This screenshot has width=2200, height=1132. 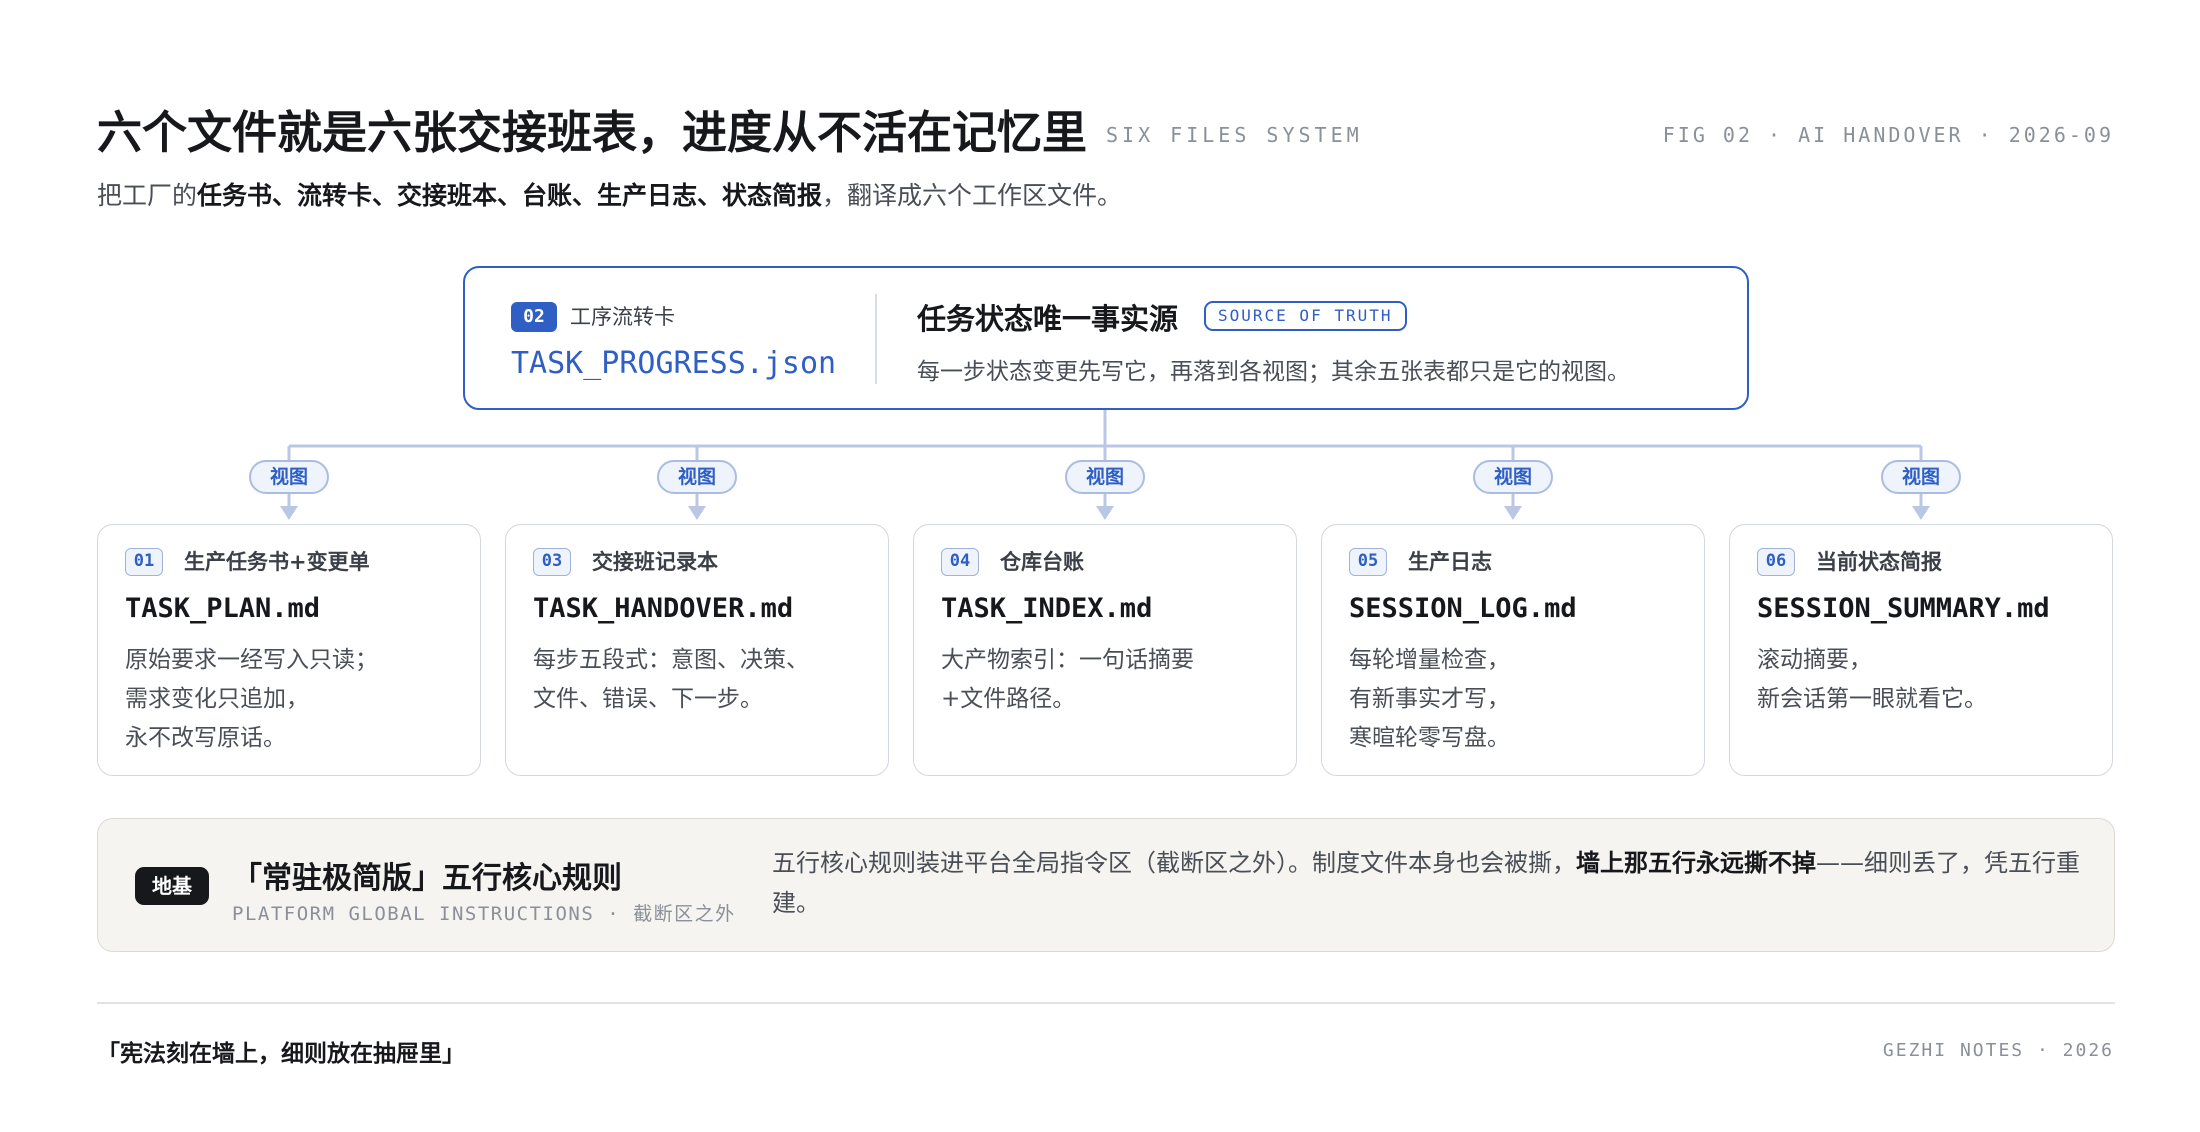 I want to click on card-number-badge: 03, so click(x=552, y=562).